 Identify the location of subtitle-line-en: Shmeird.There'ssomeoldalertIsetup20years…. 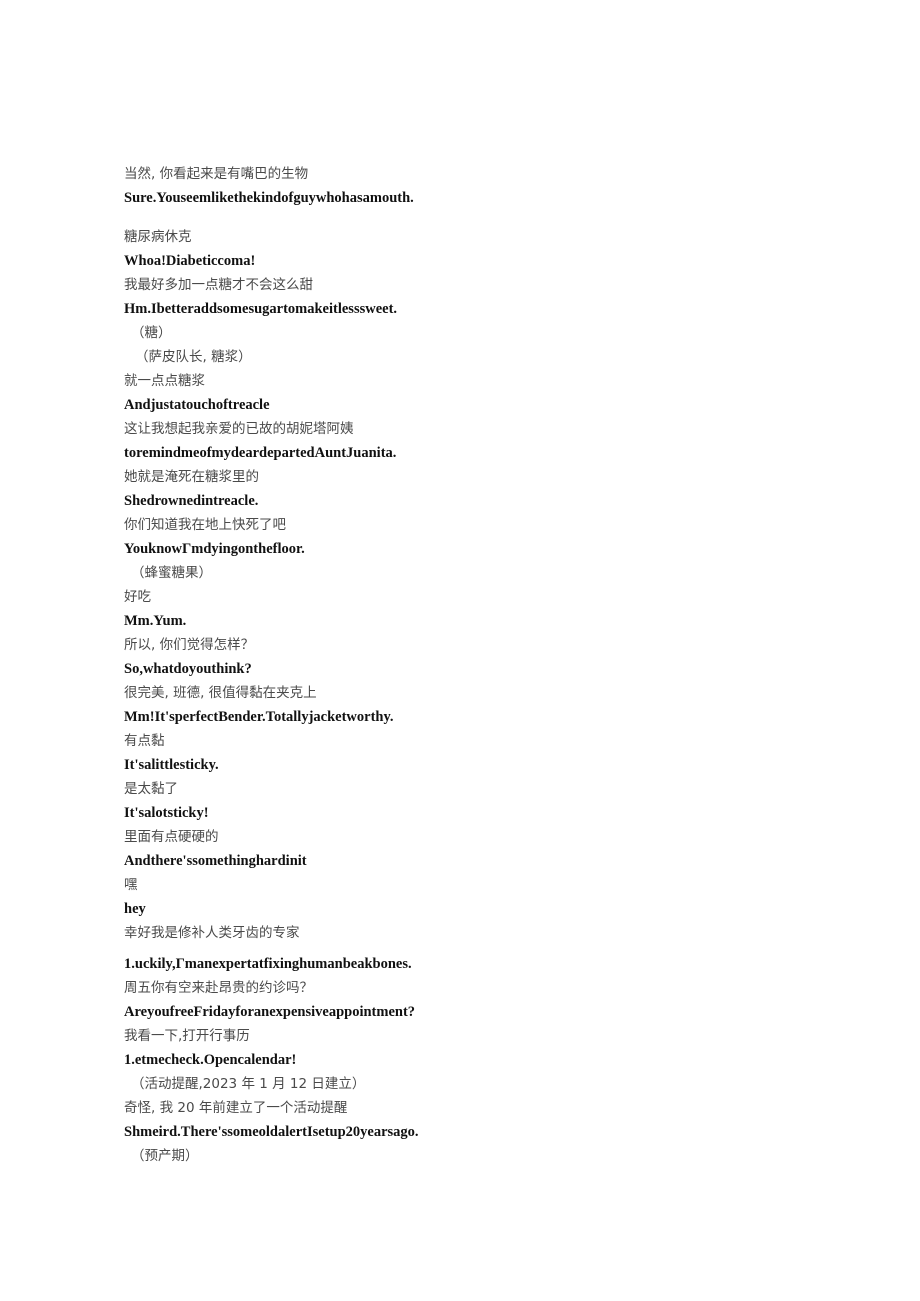
(271, 1132).